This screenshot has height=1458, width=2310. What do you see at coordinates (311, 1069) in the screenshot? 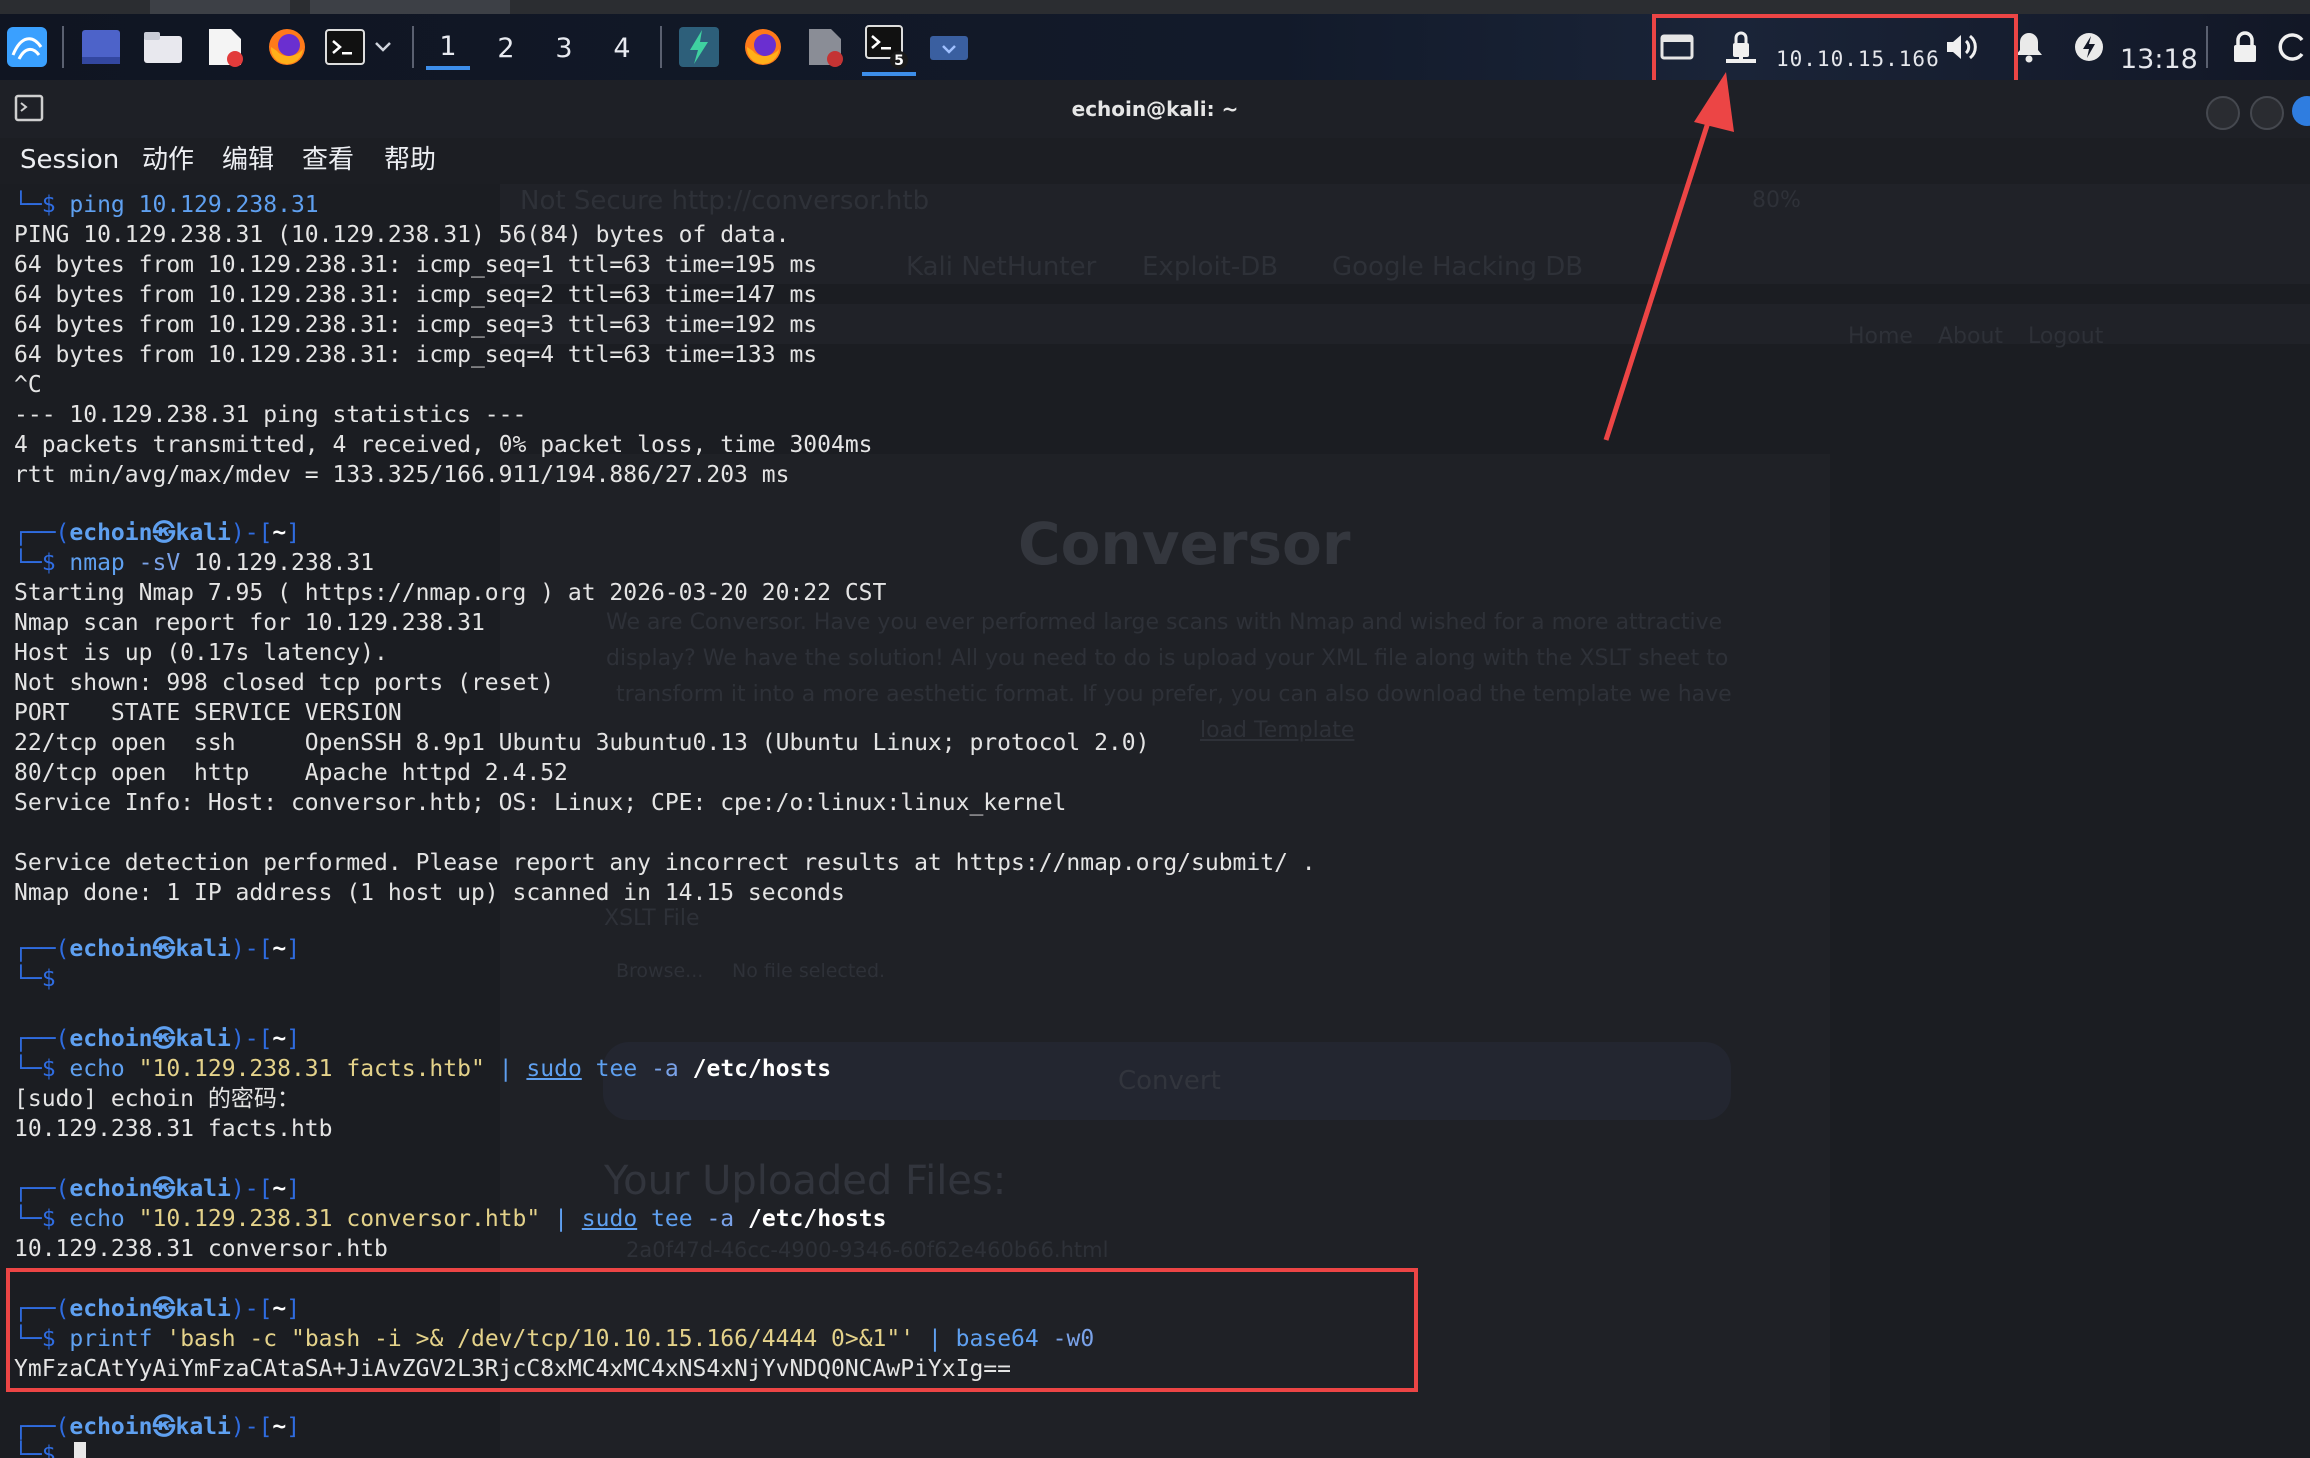
I see `command-string: "10.129.238.31 facts.htb"` at bounding box center [311, 1069].